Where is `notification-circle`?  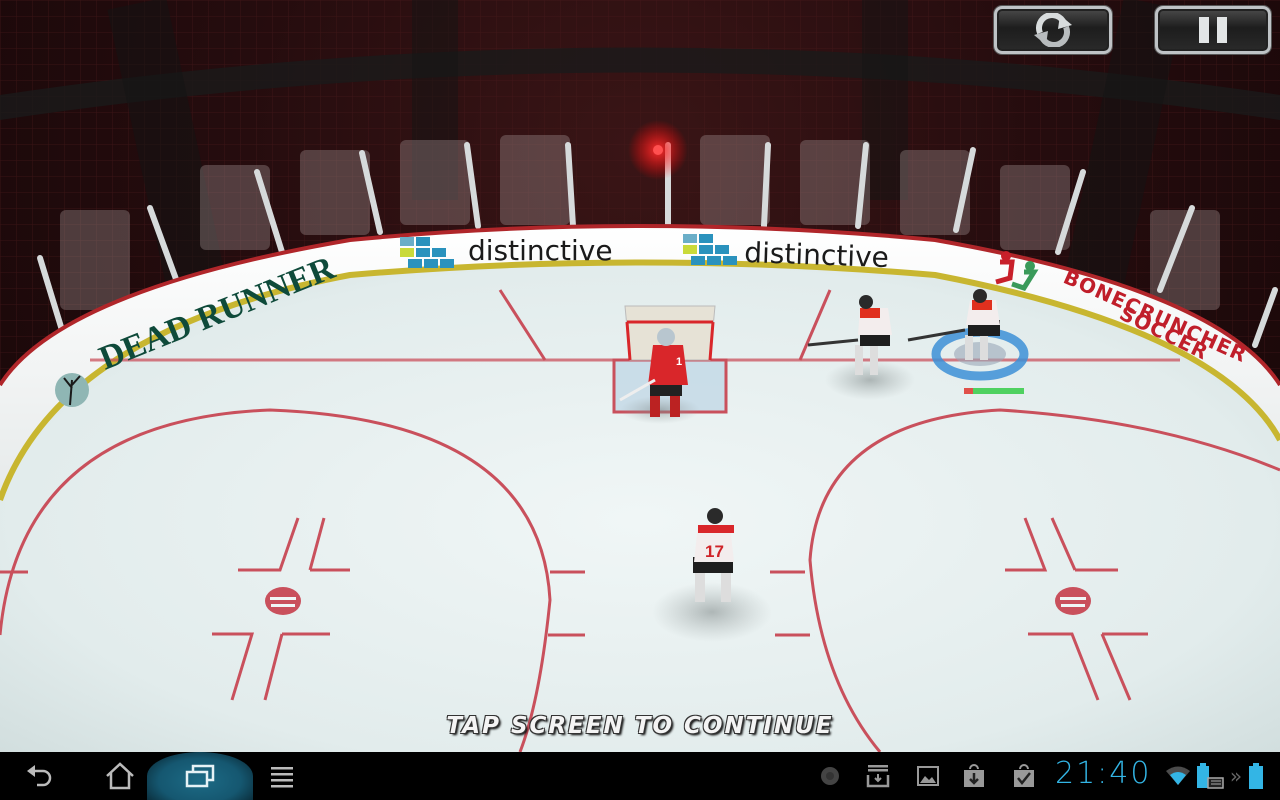 notification-circle is located at coordinates (830, 776).